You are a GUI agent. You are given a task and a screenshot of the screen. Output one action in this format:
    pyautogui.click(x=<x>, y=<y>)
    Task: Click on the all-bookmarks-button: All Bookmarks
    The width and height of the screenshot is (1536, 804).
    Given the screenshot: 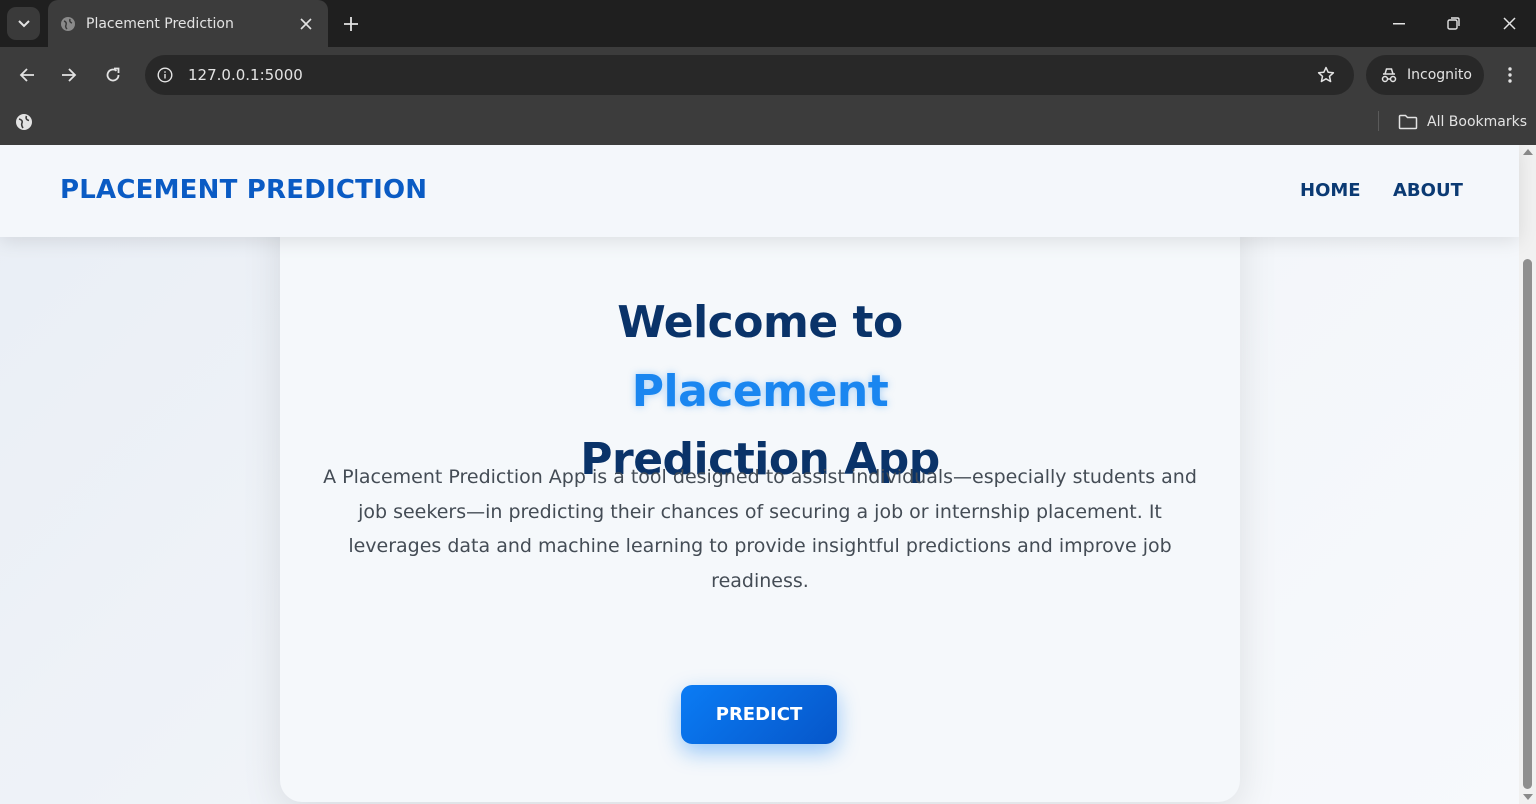 What is the action you would take?
    pyautogui.click(x=1462, y=122)
    